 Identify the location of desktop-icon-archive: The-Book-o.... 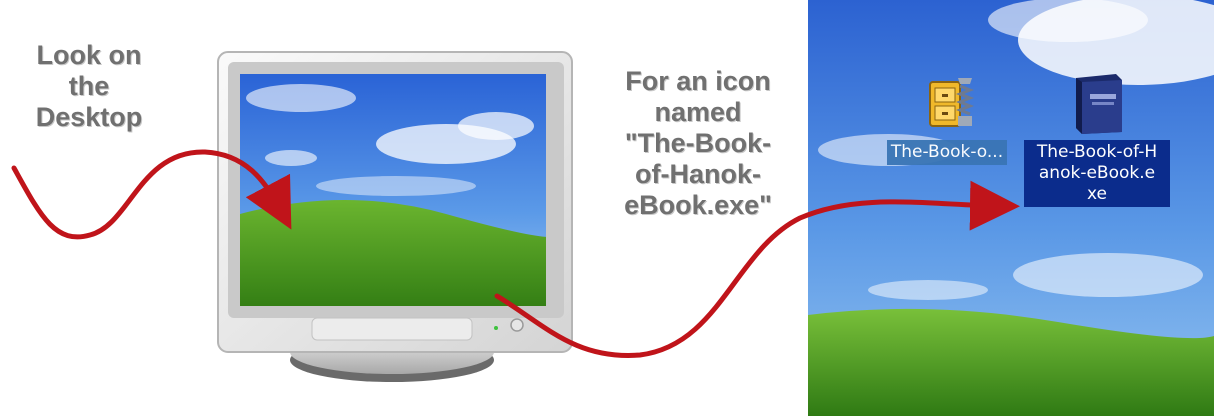
(947, 118).